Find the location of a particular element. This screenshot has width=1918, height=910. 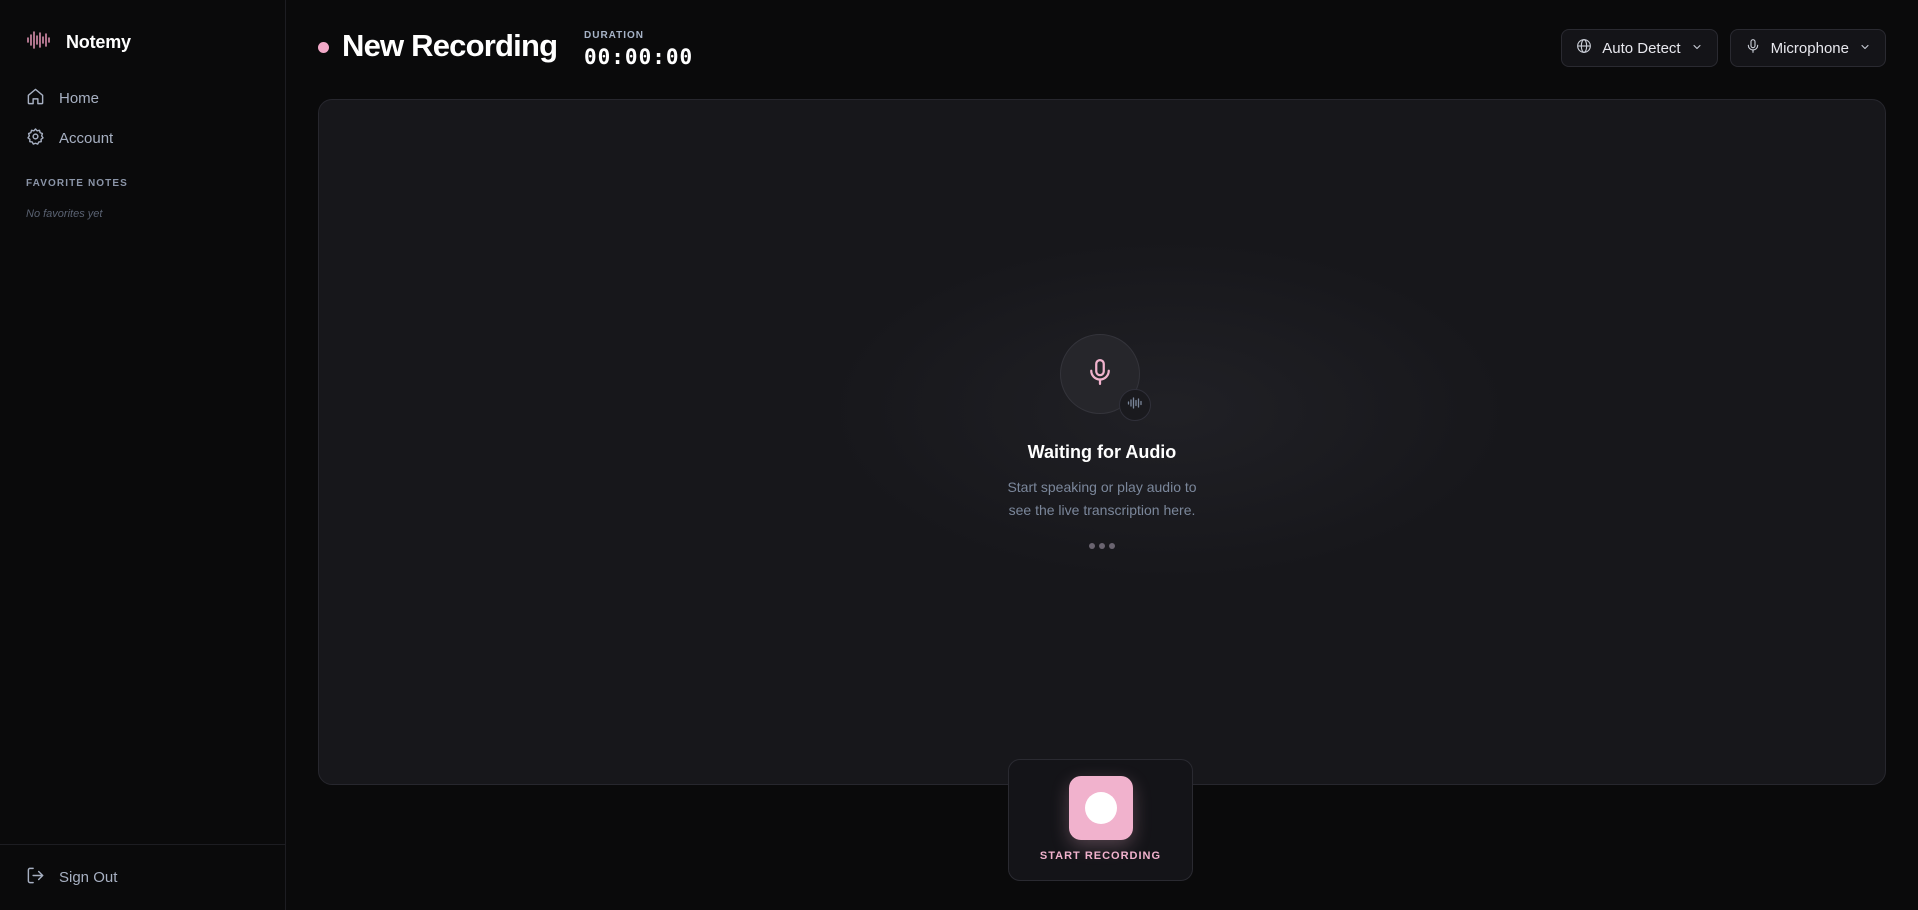

sidebar-item-label: Home is located at coordinates (79, 98).